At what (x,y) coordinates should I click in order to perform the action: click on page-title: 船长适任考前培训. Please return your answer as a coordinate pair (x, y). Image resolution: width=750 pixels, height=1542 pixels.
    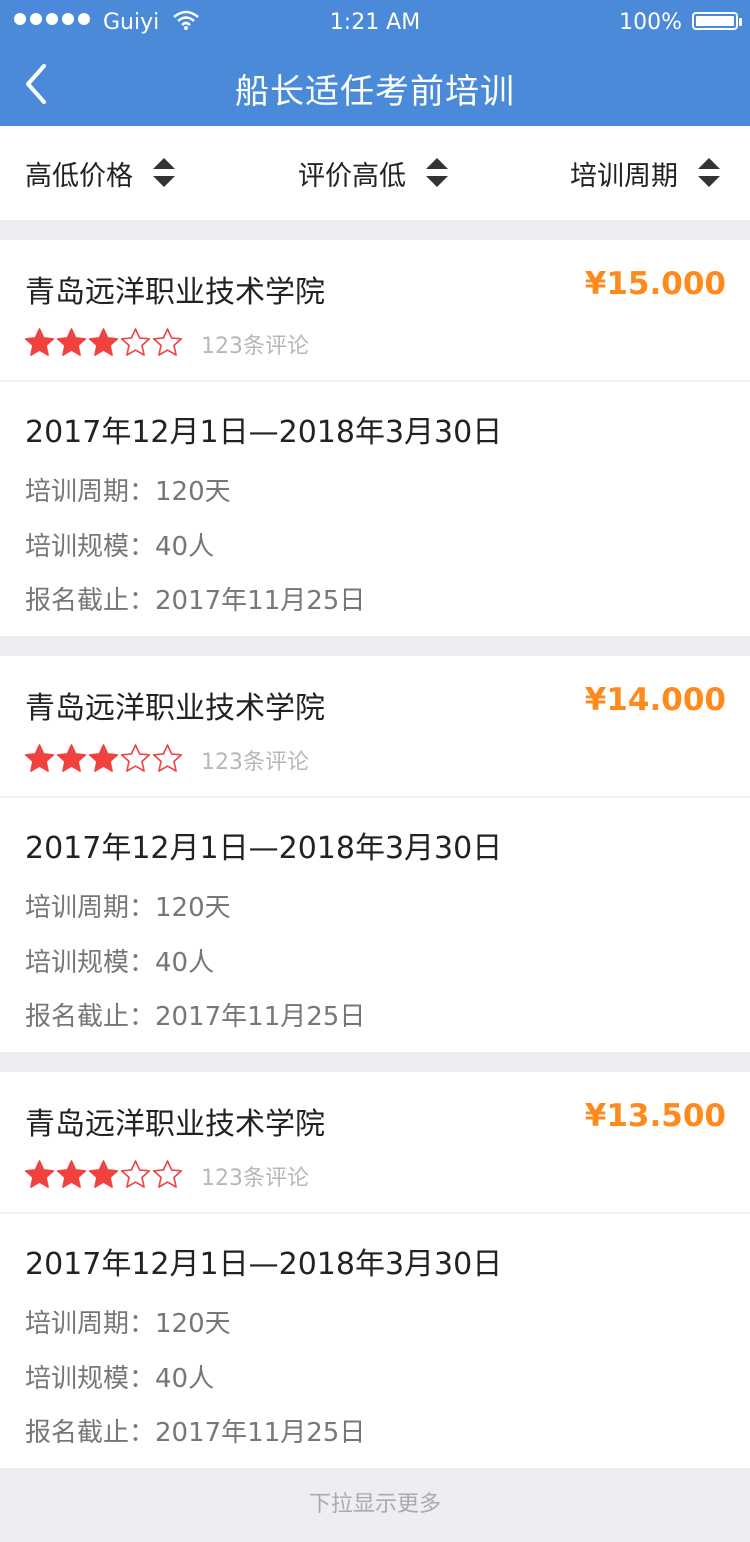
    Looking at the image, I should click on (375, 92).